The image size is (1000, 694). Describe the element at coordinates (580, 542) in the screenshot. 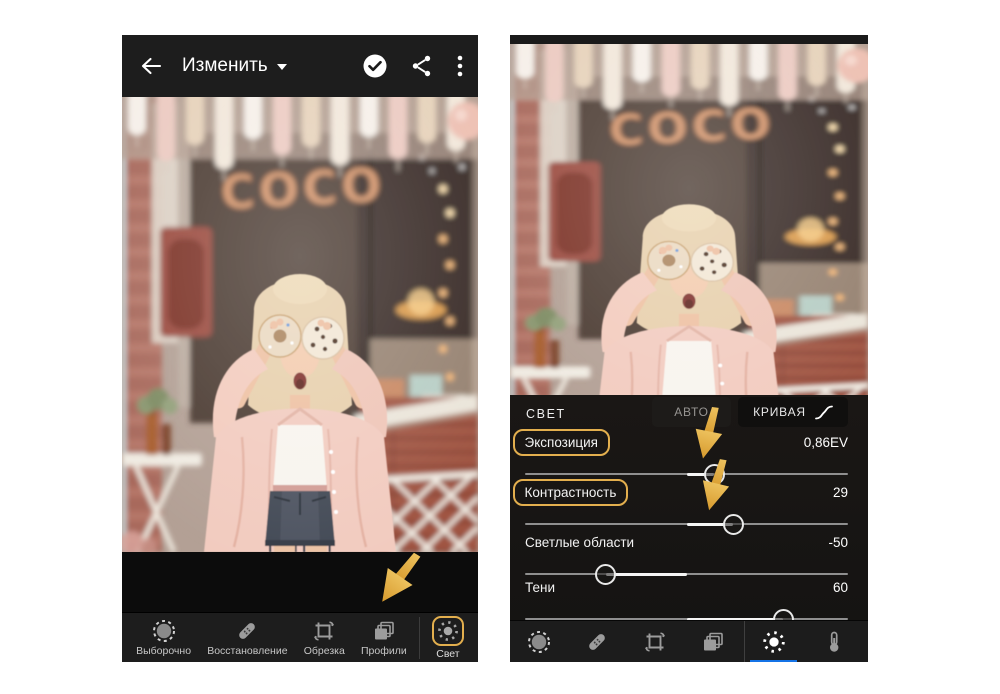

I see `slider-label: Светлые области` at that location.